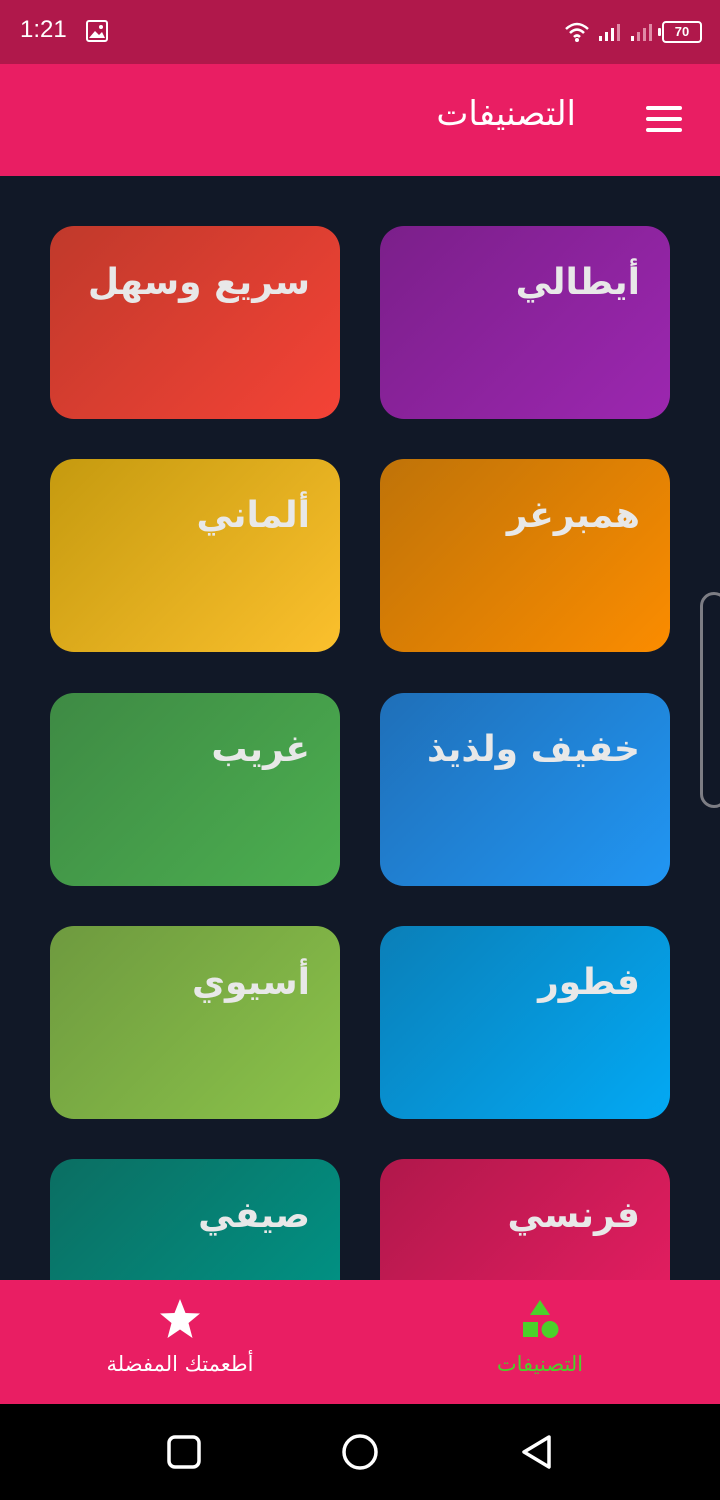 This screenshot has width=720, height=1500. What do you see at coordinates (577, 282) in the screenshot?
I see `category-label: أيطالي` at bounding box center [577, 282].